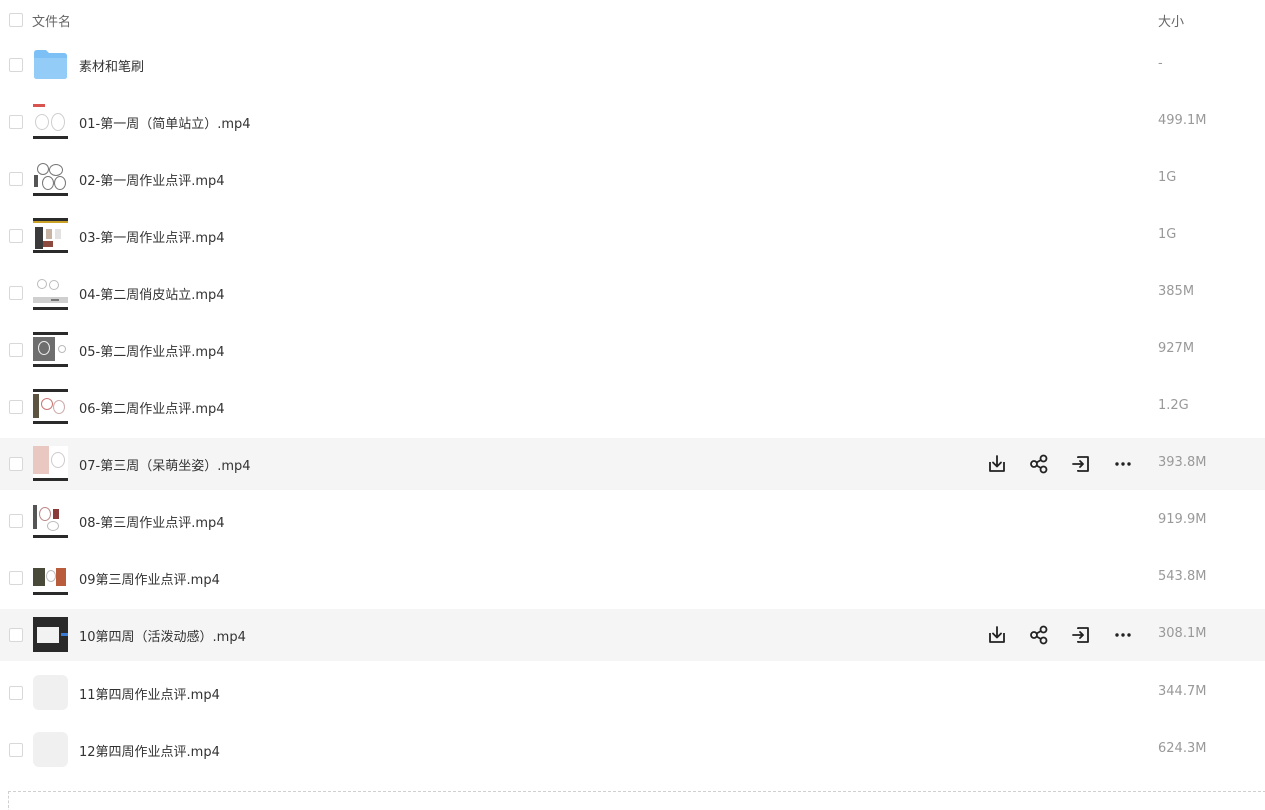  What do you see at coordinates (1182, 633) in the screenshot?
I see `file-size: 308.1M` at bounding box center [1182, 633].